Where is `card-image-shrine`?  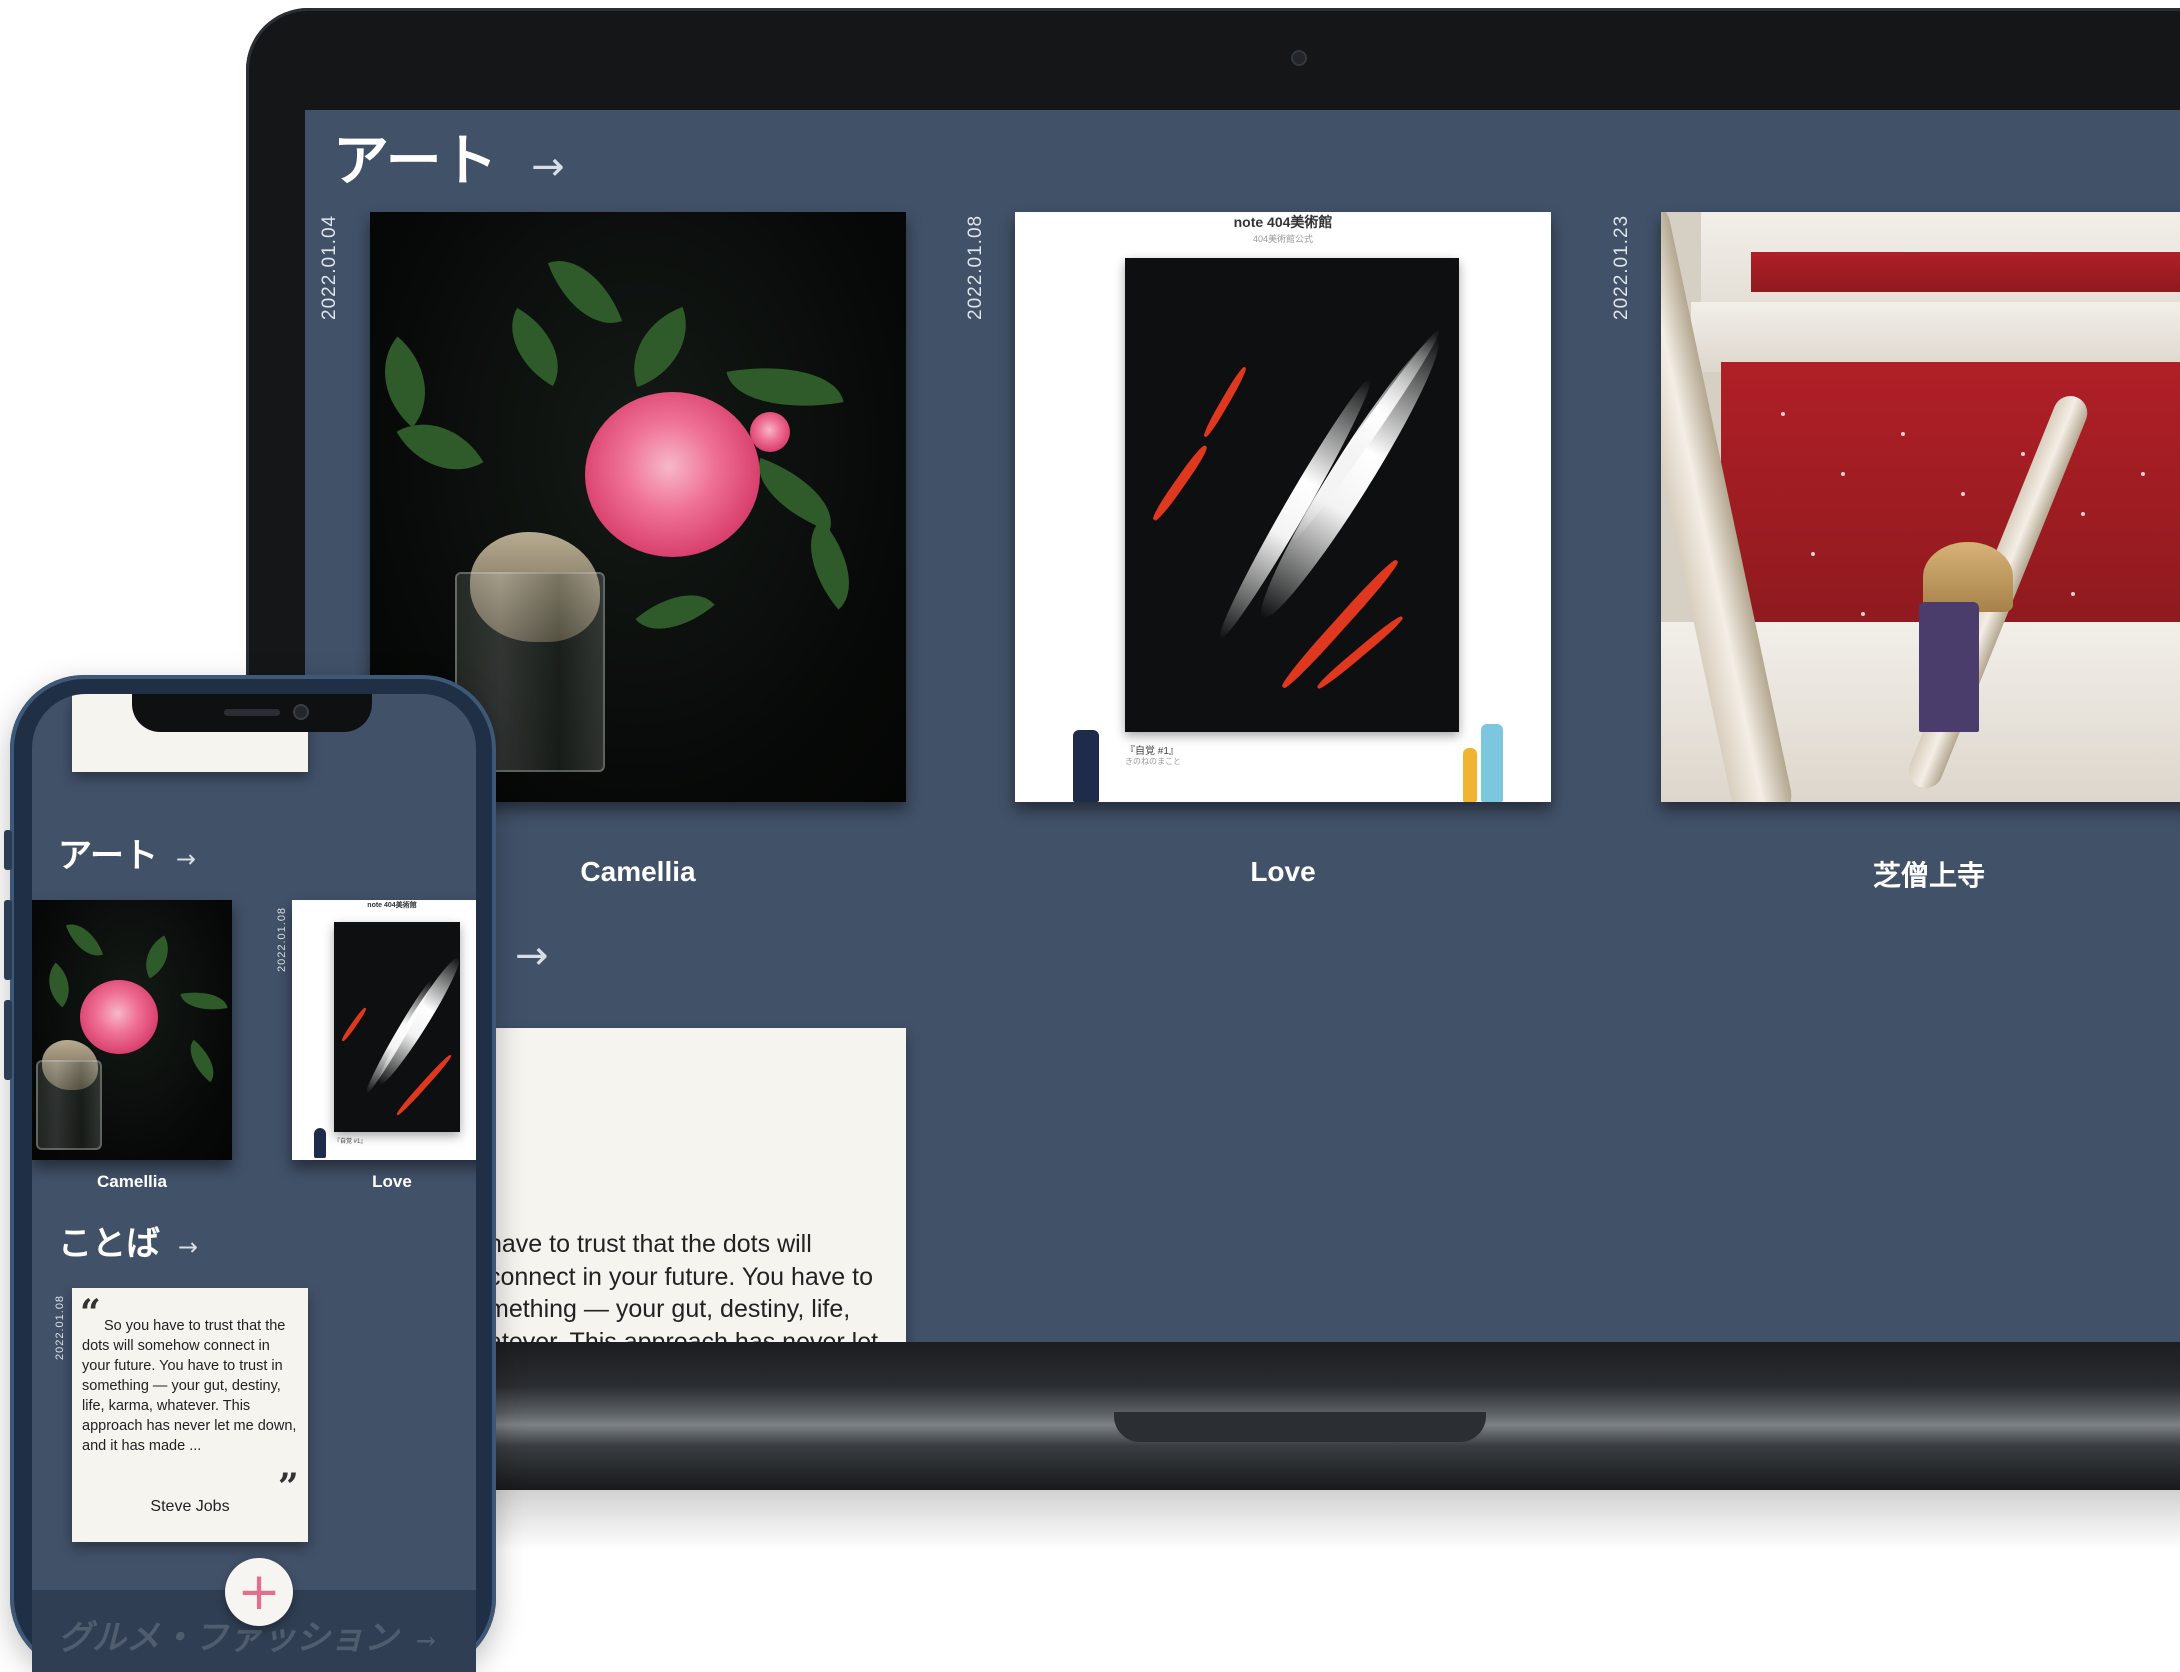 card-image-shrine is located at coordinates (1920, 507).